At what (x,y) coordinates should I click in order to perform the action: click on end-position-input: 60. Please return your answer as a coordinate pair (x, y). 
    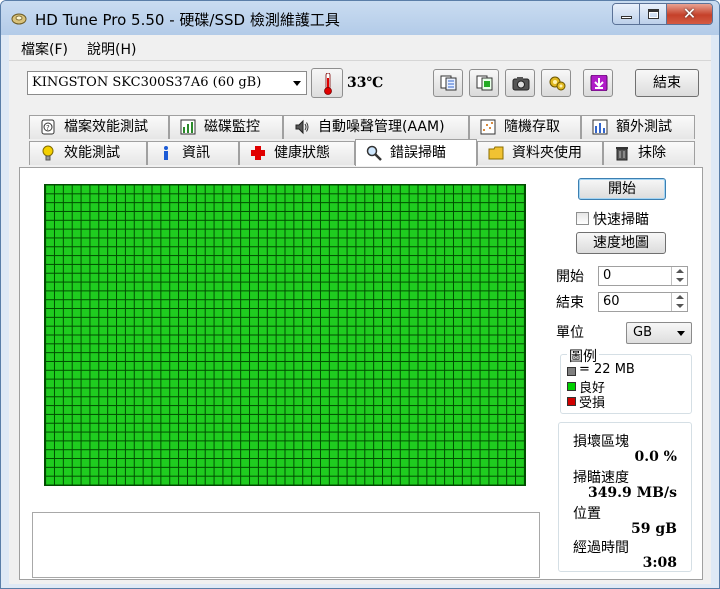
    Looking at the image, I should click on (643, 302).